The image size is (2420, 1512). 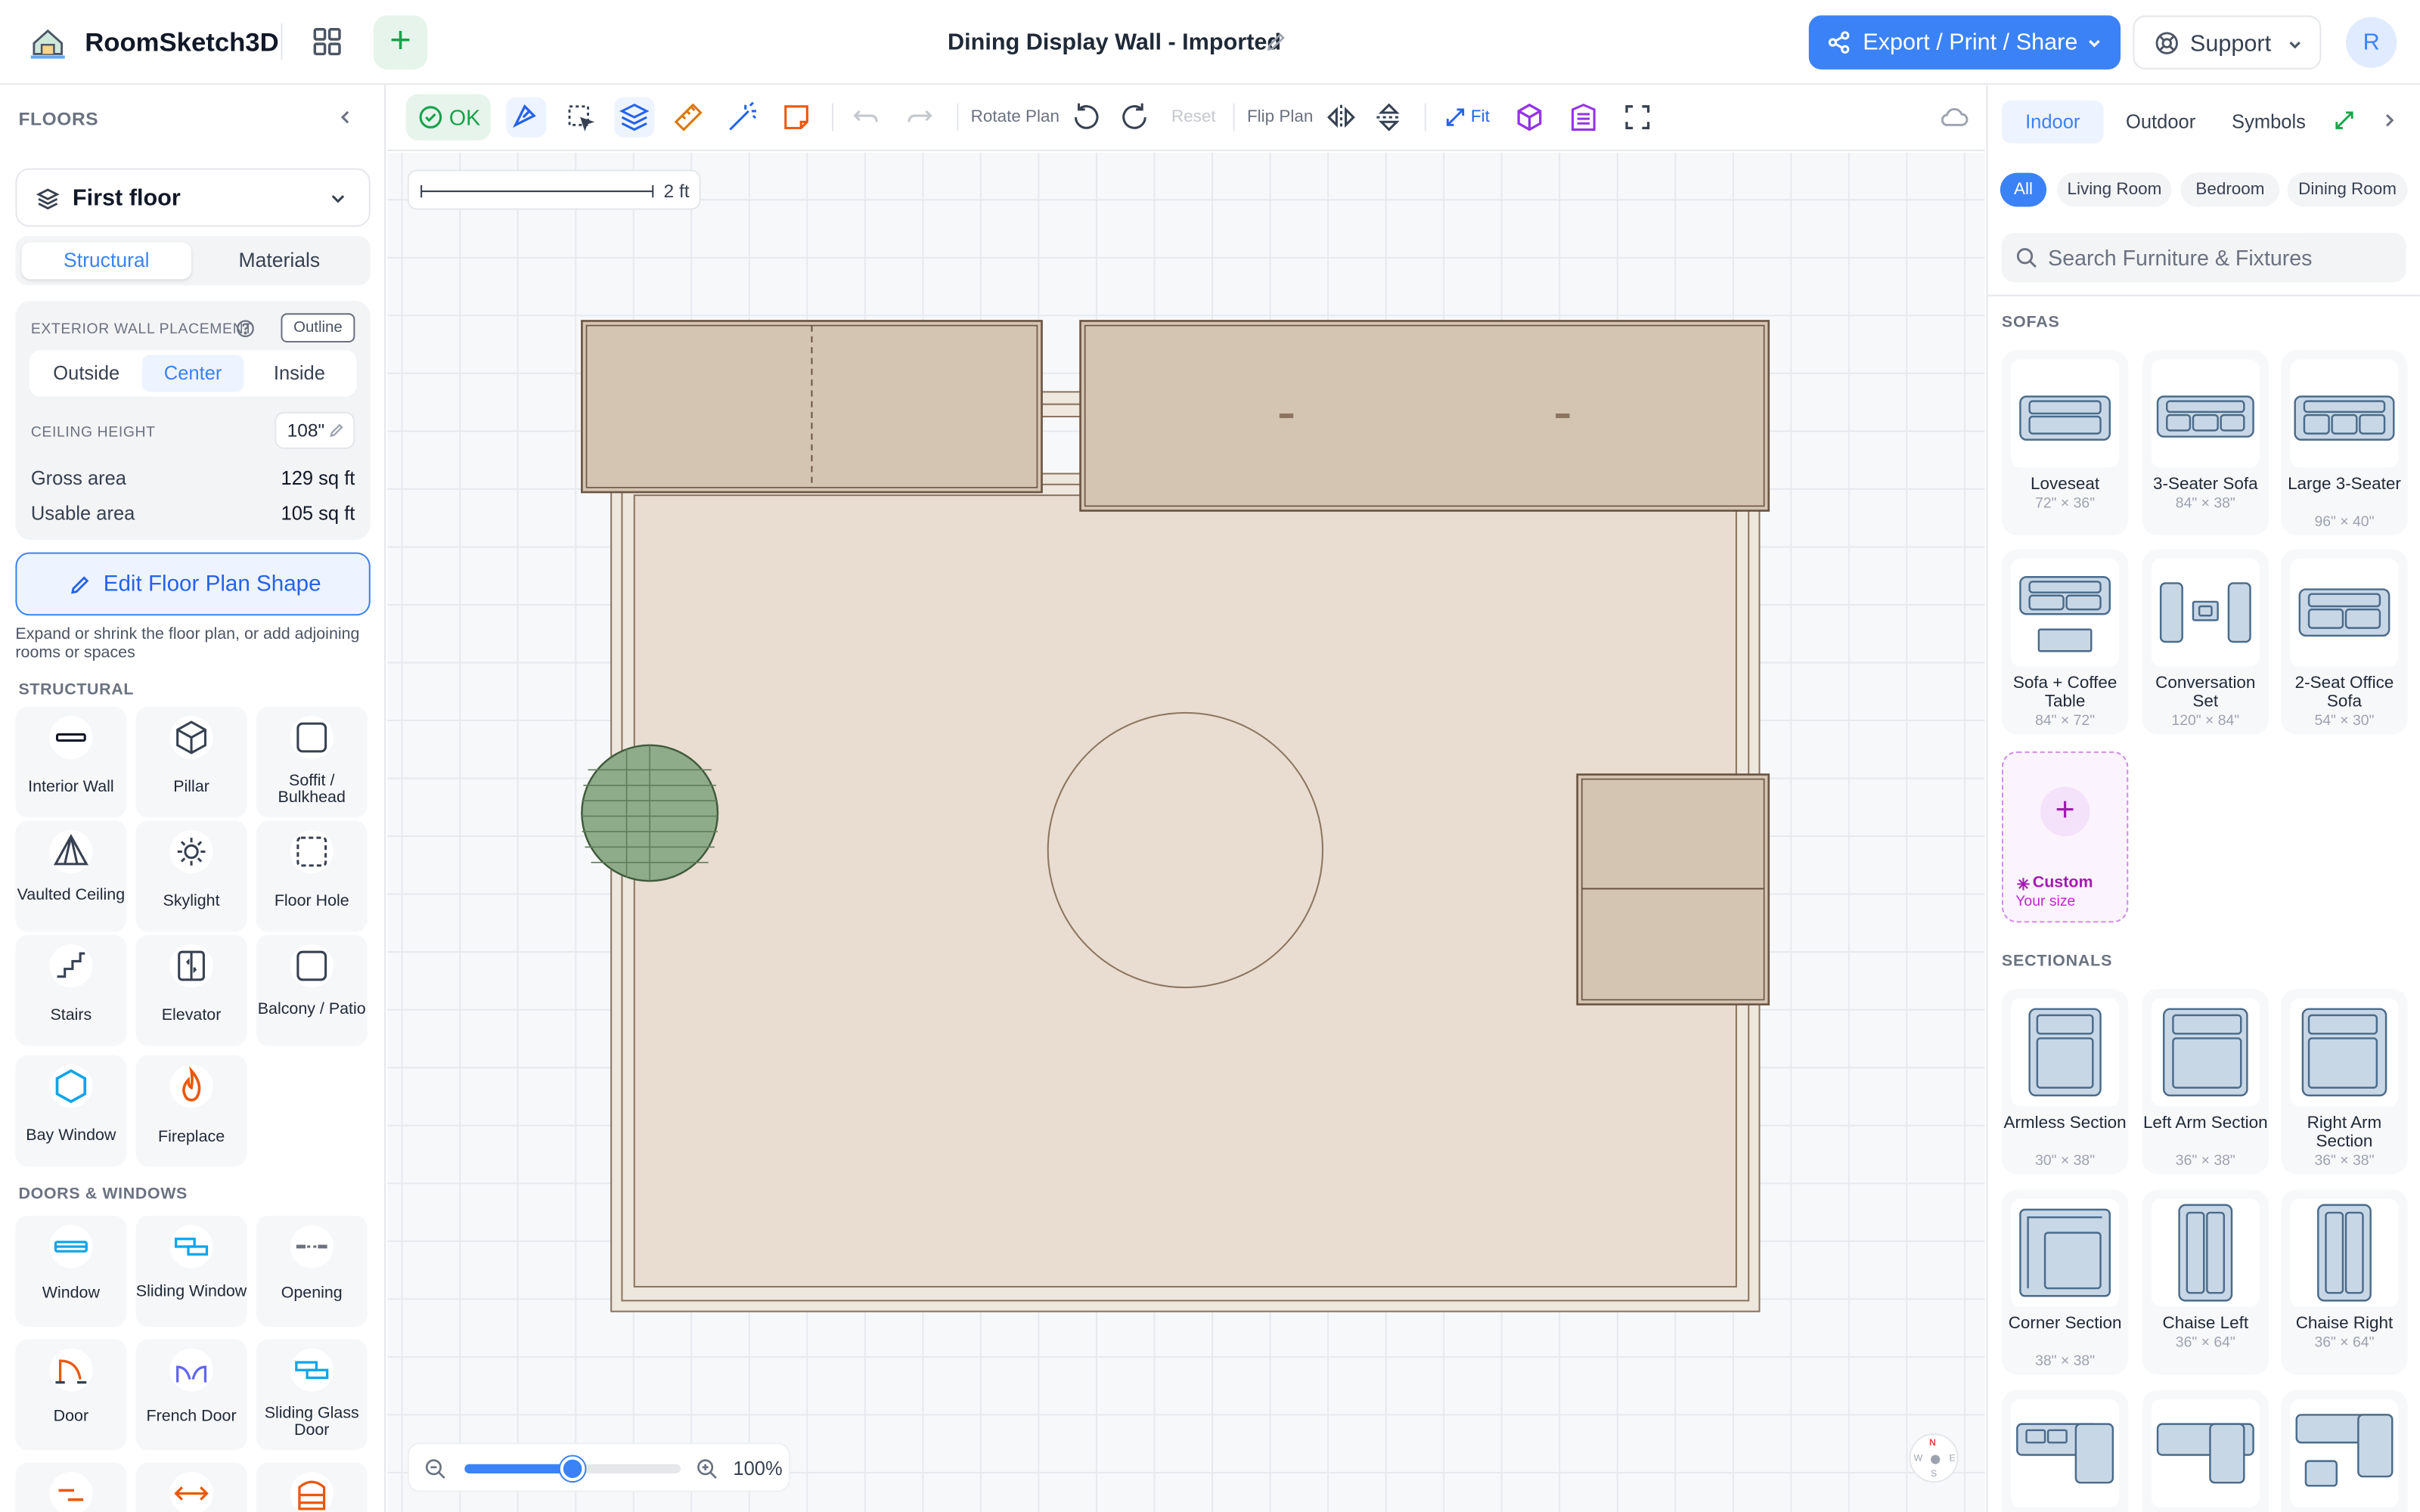 What do you see at coordinates (71, 1111) in the screenshot?
I see `tool-bay-window: Bay Window` at bounding box center [71, 1111].